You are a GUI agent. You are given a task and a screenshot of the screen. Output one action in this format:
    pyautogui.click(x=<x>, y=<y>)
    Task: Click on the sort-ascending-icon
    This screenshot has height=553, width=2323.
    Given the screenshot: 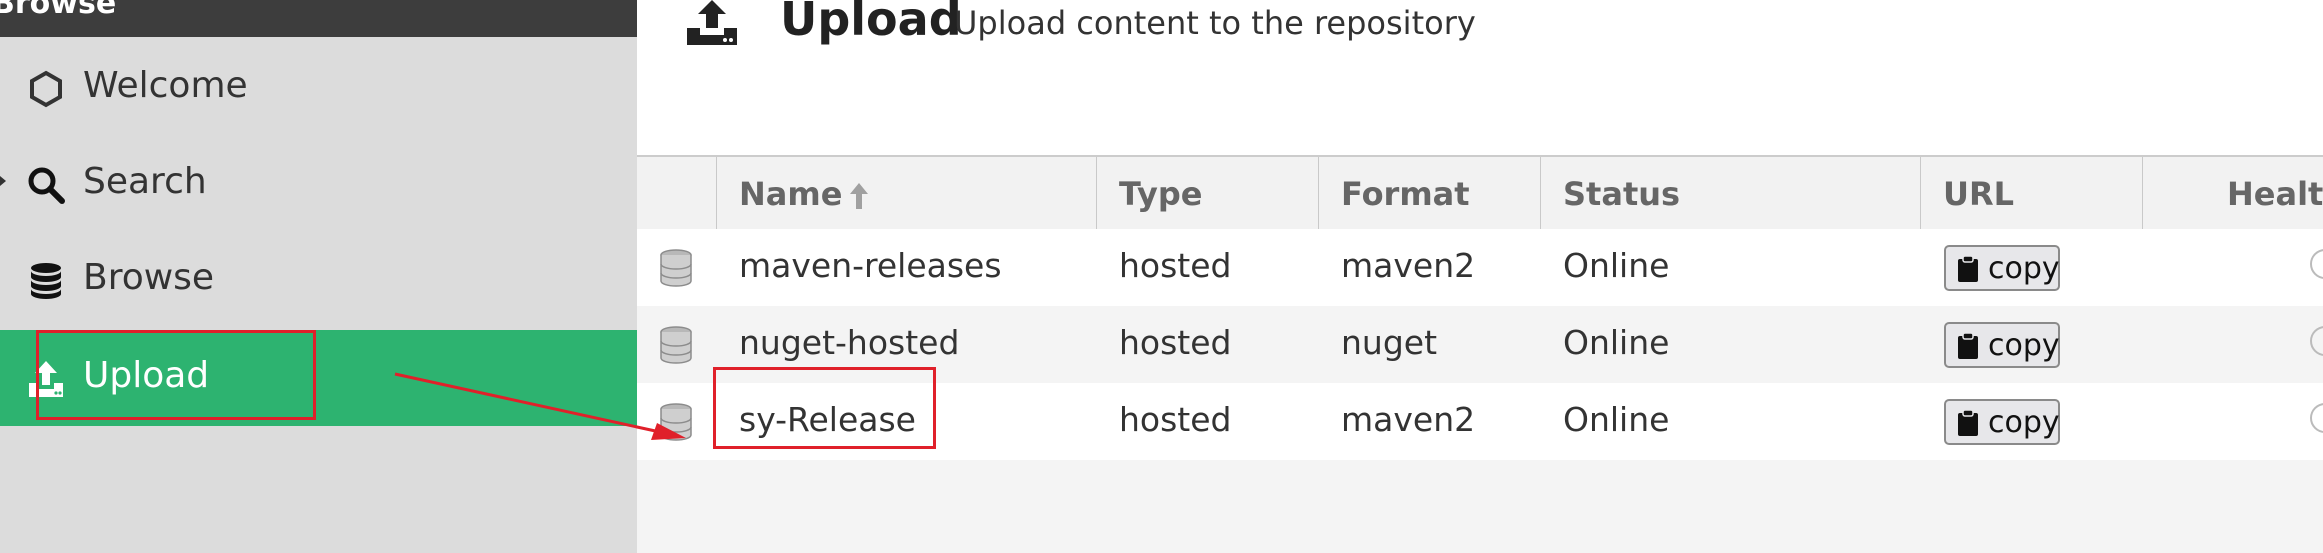 What is the action you would take?
    pyautogui.click(x=859, y=196)
    